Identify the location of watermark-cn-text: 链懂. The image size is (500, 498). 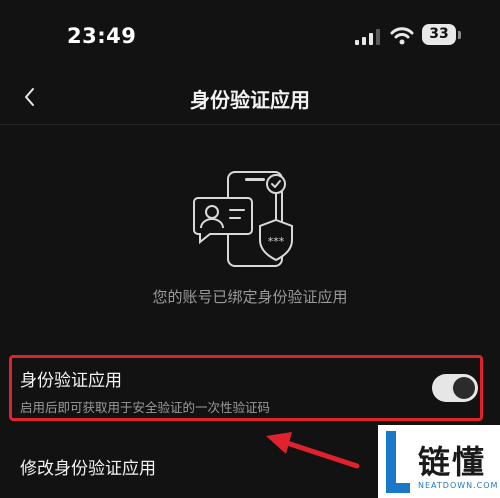
(452, 462).